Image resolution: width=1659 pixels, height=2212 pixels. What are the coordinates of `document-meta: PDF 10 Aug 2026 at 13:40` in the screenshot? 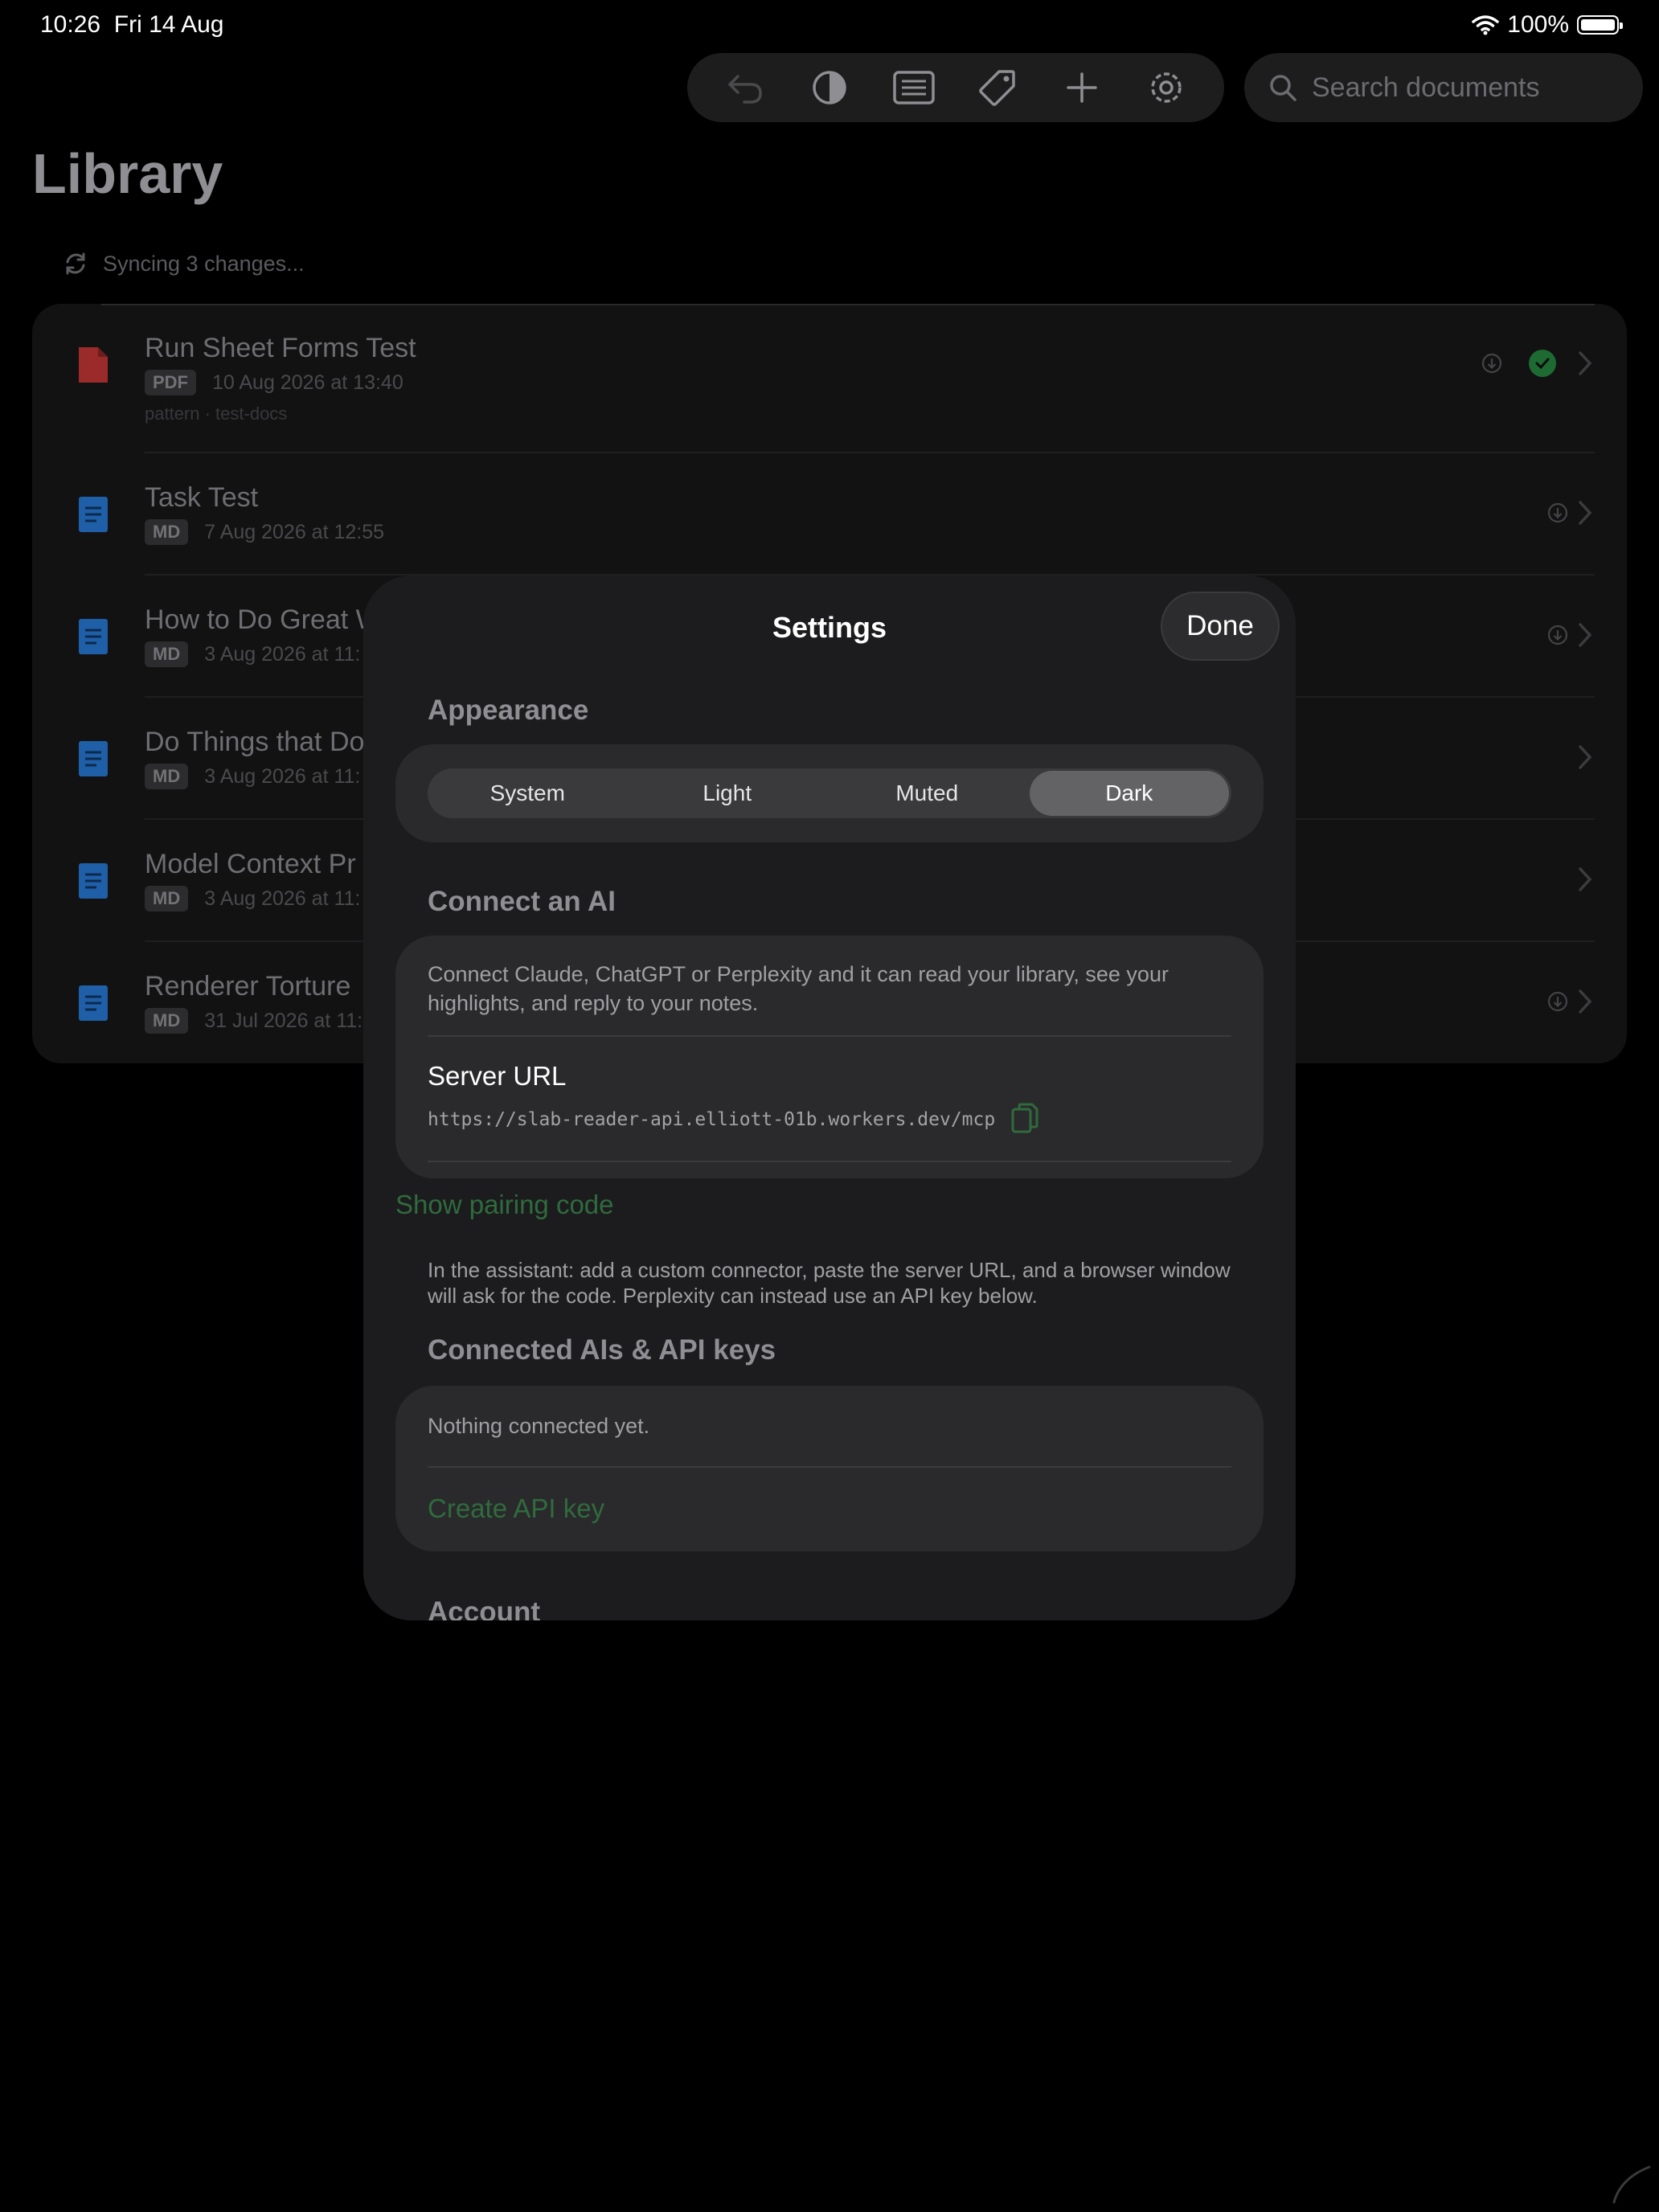 It's located at (274, 382).